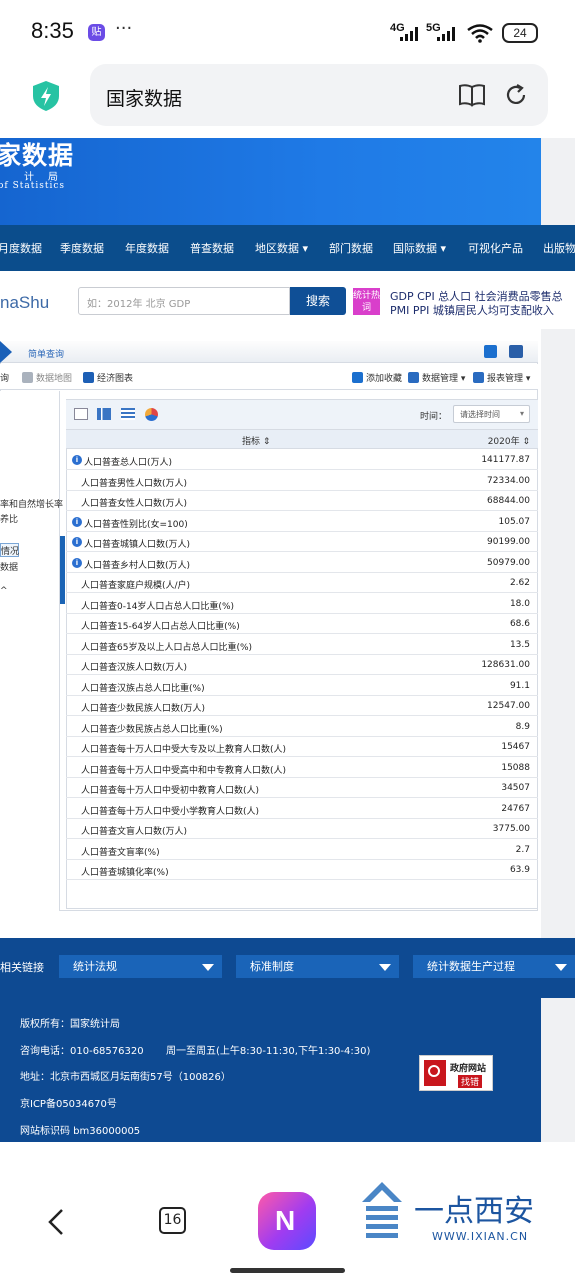 This screenshot has height=1280, width=575. What do you see at coordinates (491, 414) in the screenshot?
I see `time-select: 请选择时间 ▾` at bounding box center [491, 414].